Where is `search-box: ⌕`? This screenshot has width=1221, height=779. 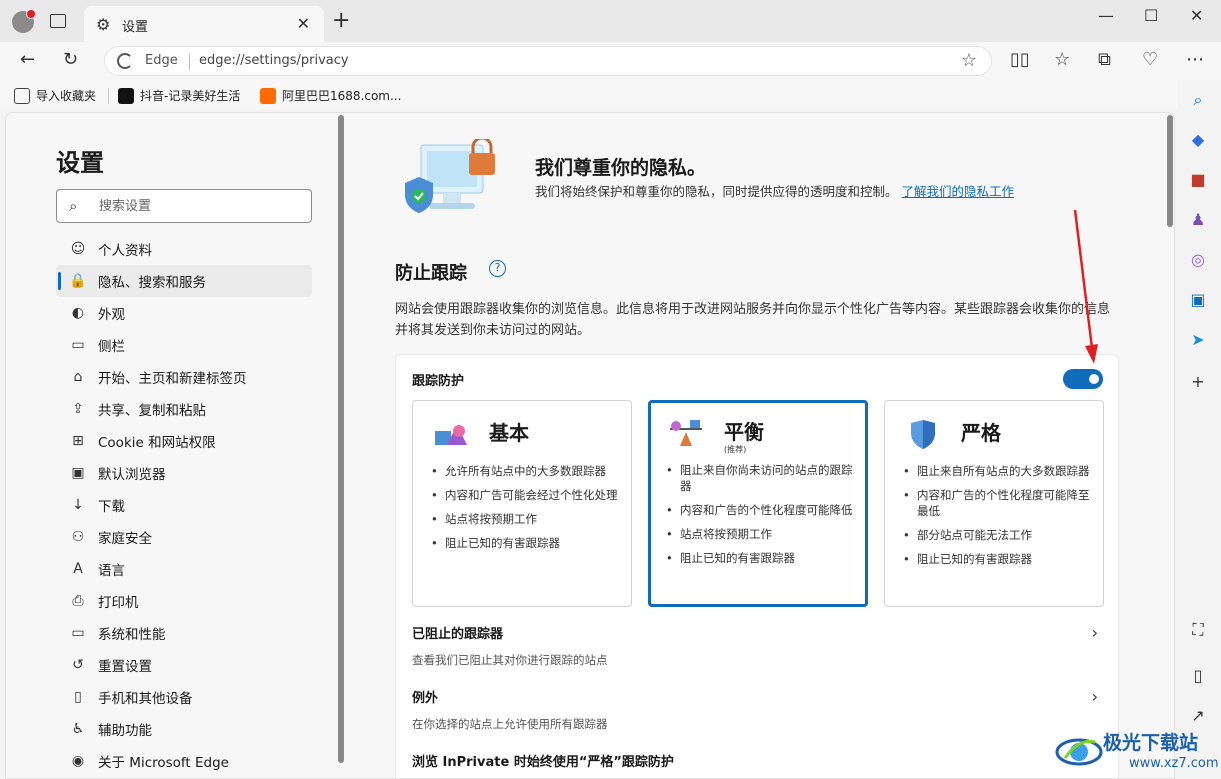
search-box: ⌕ is located at coordinates (184, 206).